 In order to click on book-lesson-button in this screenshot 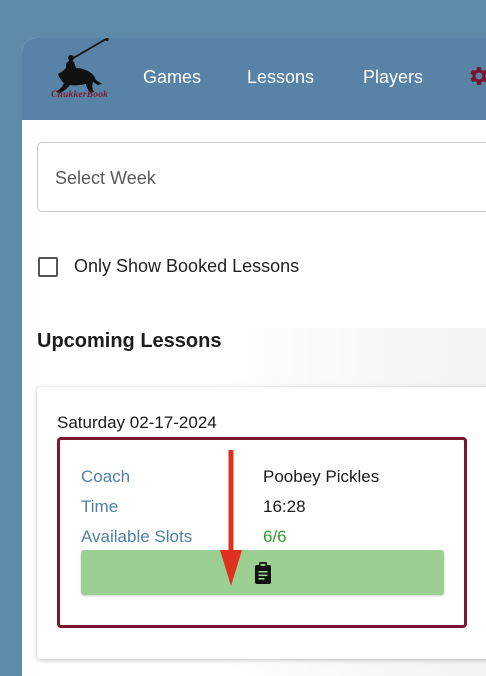, I will do `click(262, 572)`.